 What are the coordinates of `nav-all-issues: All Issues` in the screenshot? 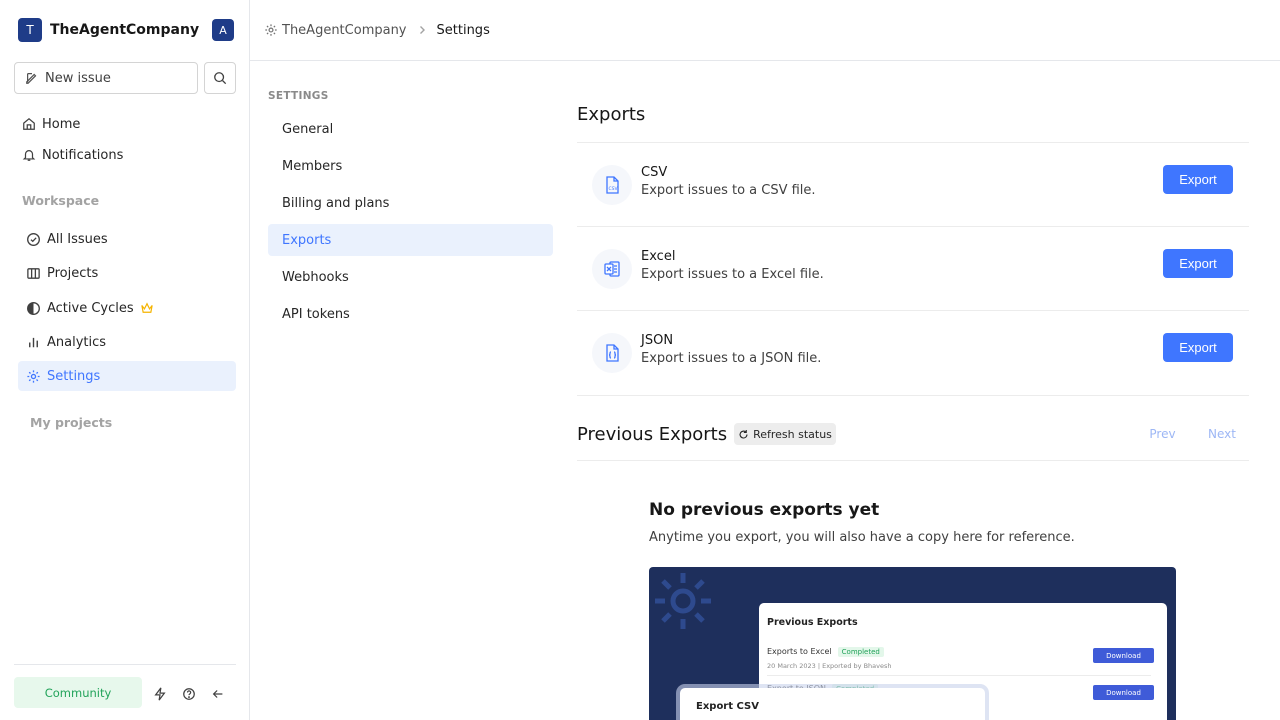 It's located at (127, 239).